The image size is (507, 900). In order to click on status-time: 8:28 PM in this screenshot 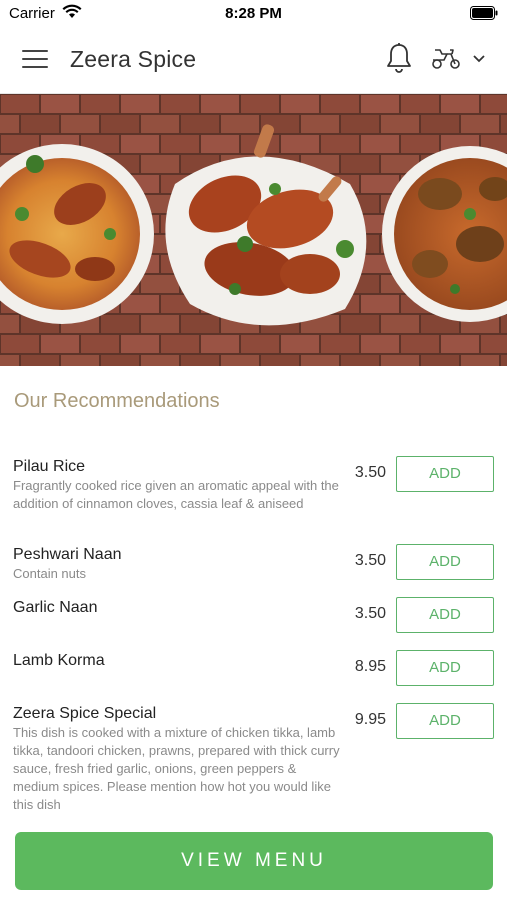, I will do `click(253, 13)`.